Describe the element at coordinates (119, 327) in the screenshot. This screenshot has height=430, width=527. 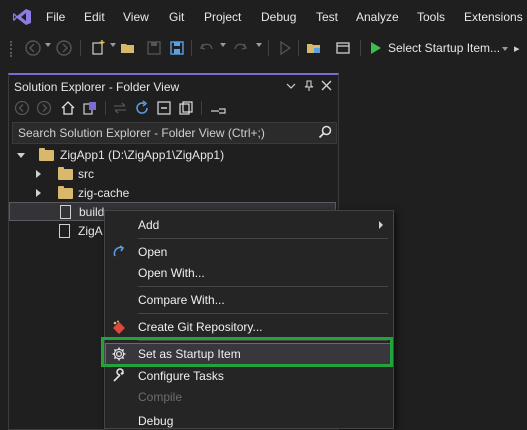
I see `git-icon` at that location.